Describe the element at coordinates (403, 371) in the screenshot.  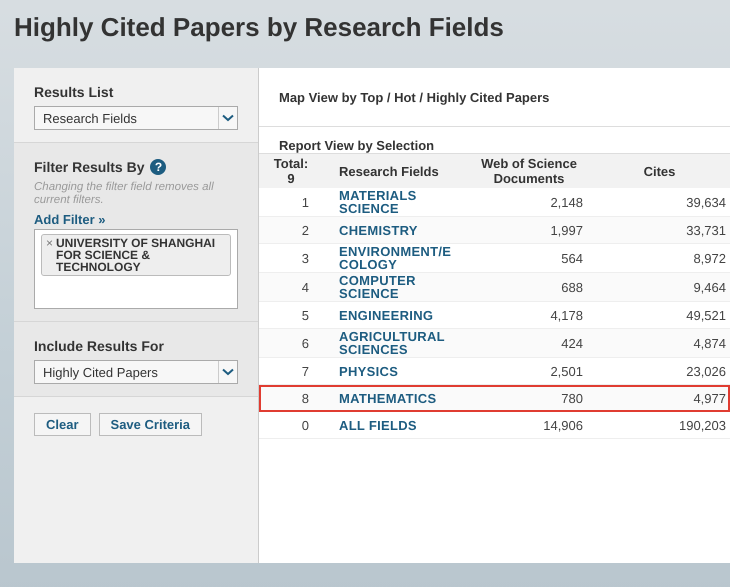
I see `field-link: PHYSICS` at that location.